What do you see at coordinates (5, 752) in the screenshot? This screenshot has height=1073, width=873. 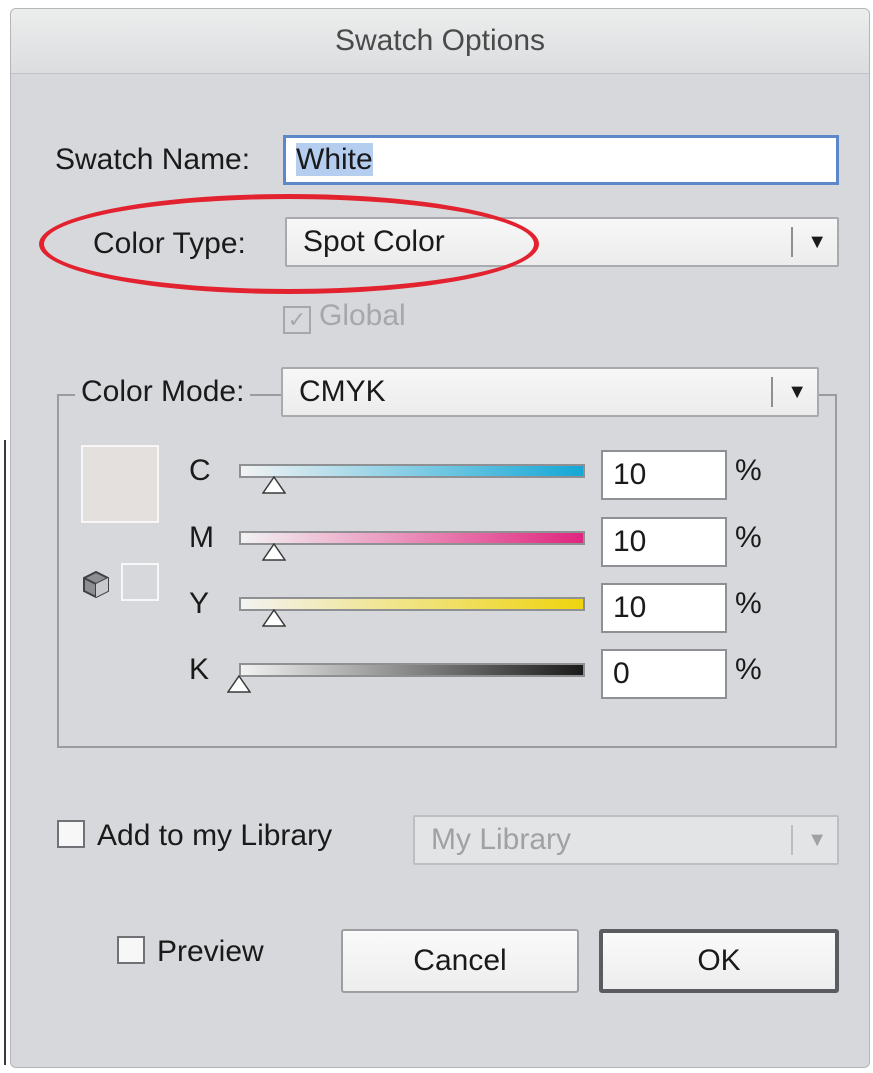 I see `window-edge` at bounding box center [5, 752].